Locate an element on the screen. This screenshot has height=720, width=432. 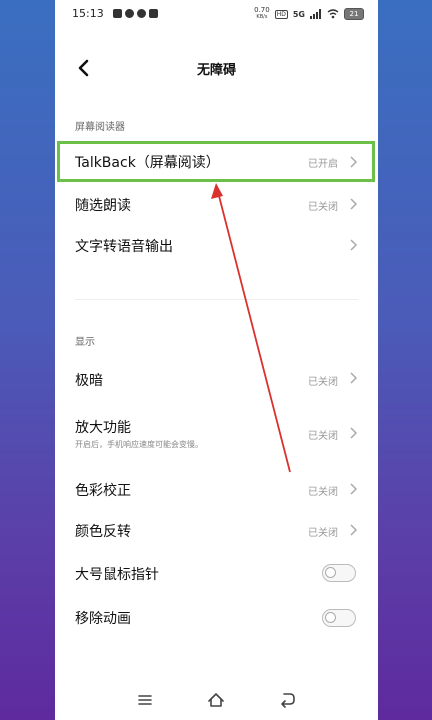
color-inversion-status: 已关闭 is located at coordinates (323, 533).